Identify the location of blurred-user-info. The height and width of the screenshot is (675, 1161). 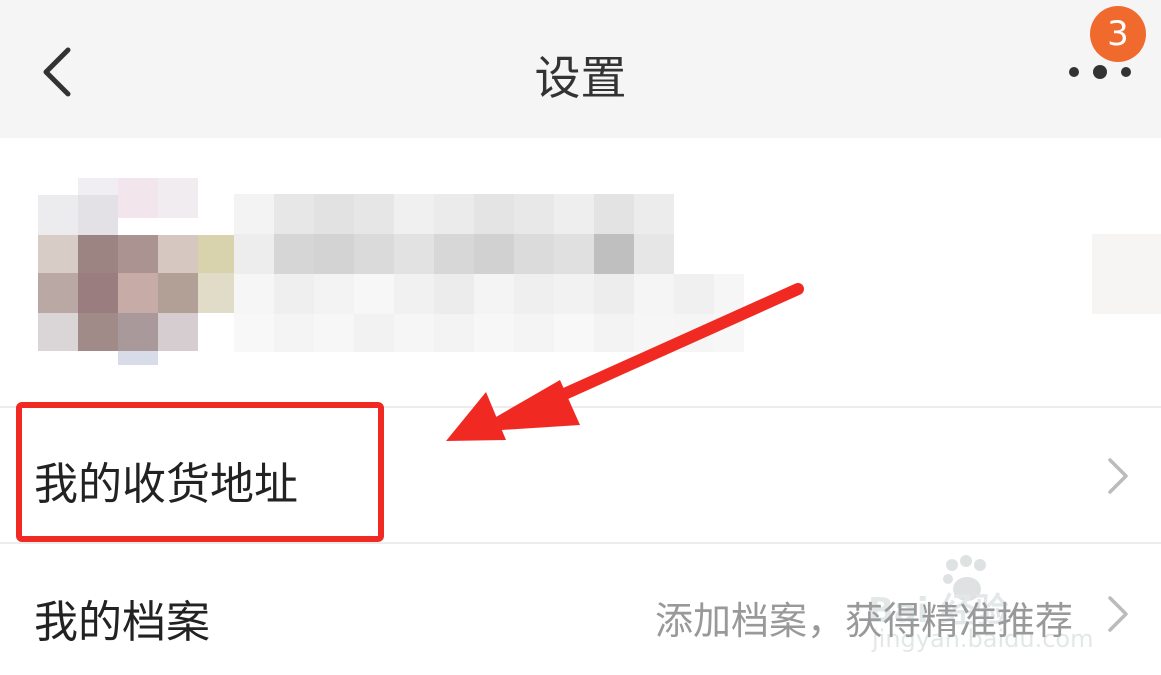
(489, 313).